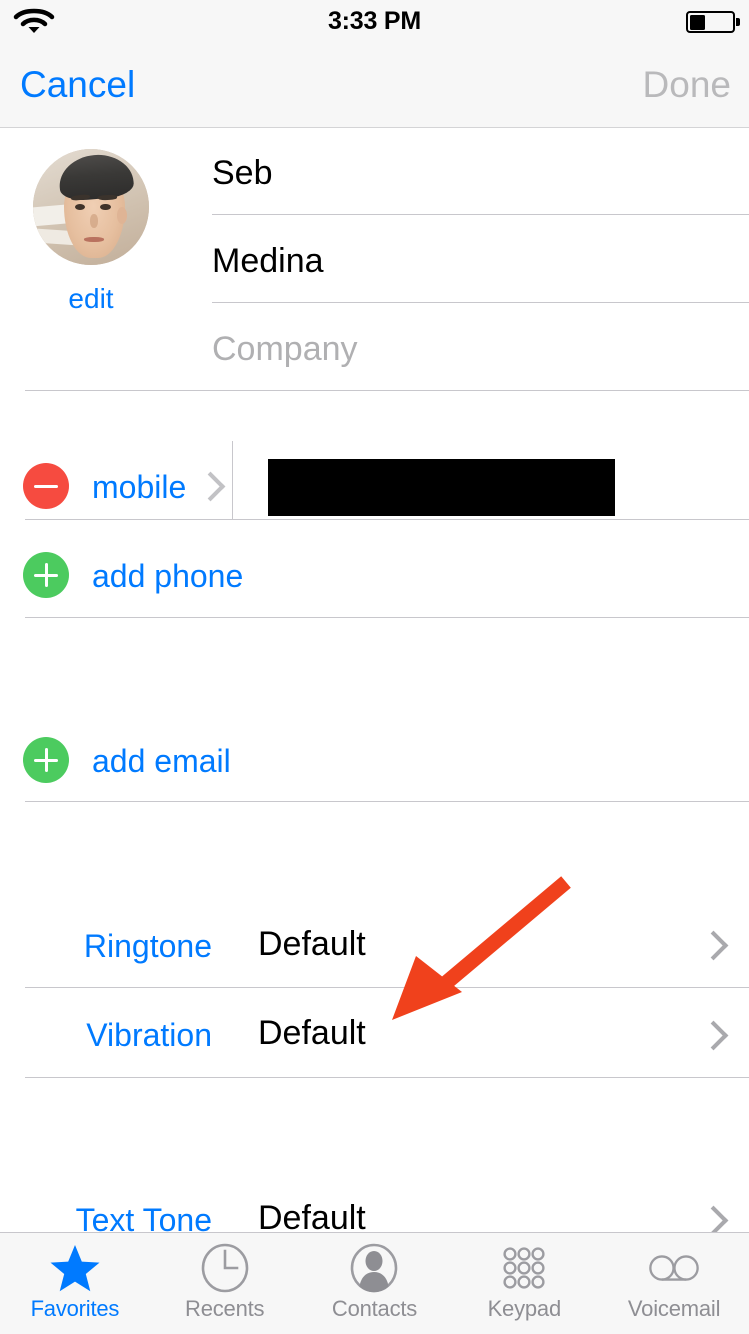 Image resolution: width=749 pixels, height=1334 pixels. I want to click on voicemail-icon, so click(674, 1268).